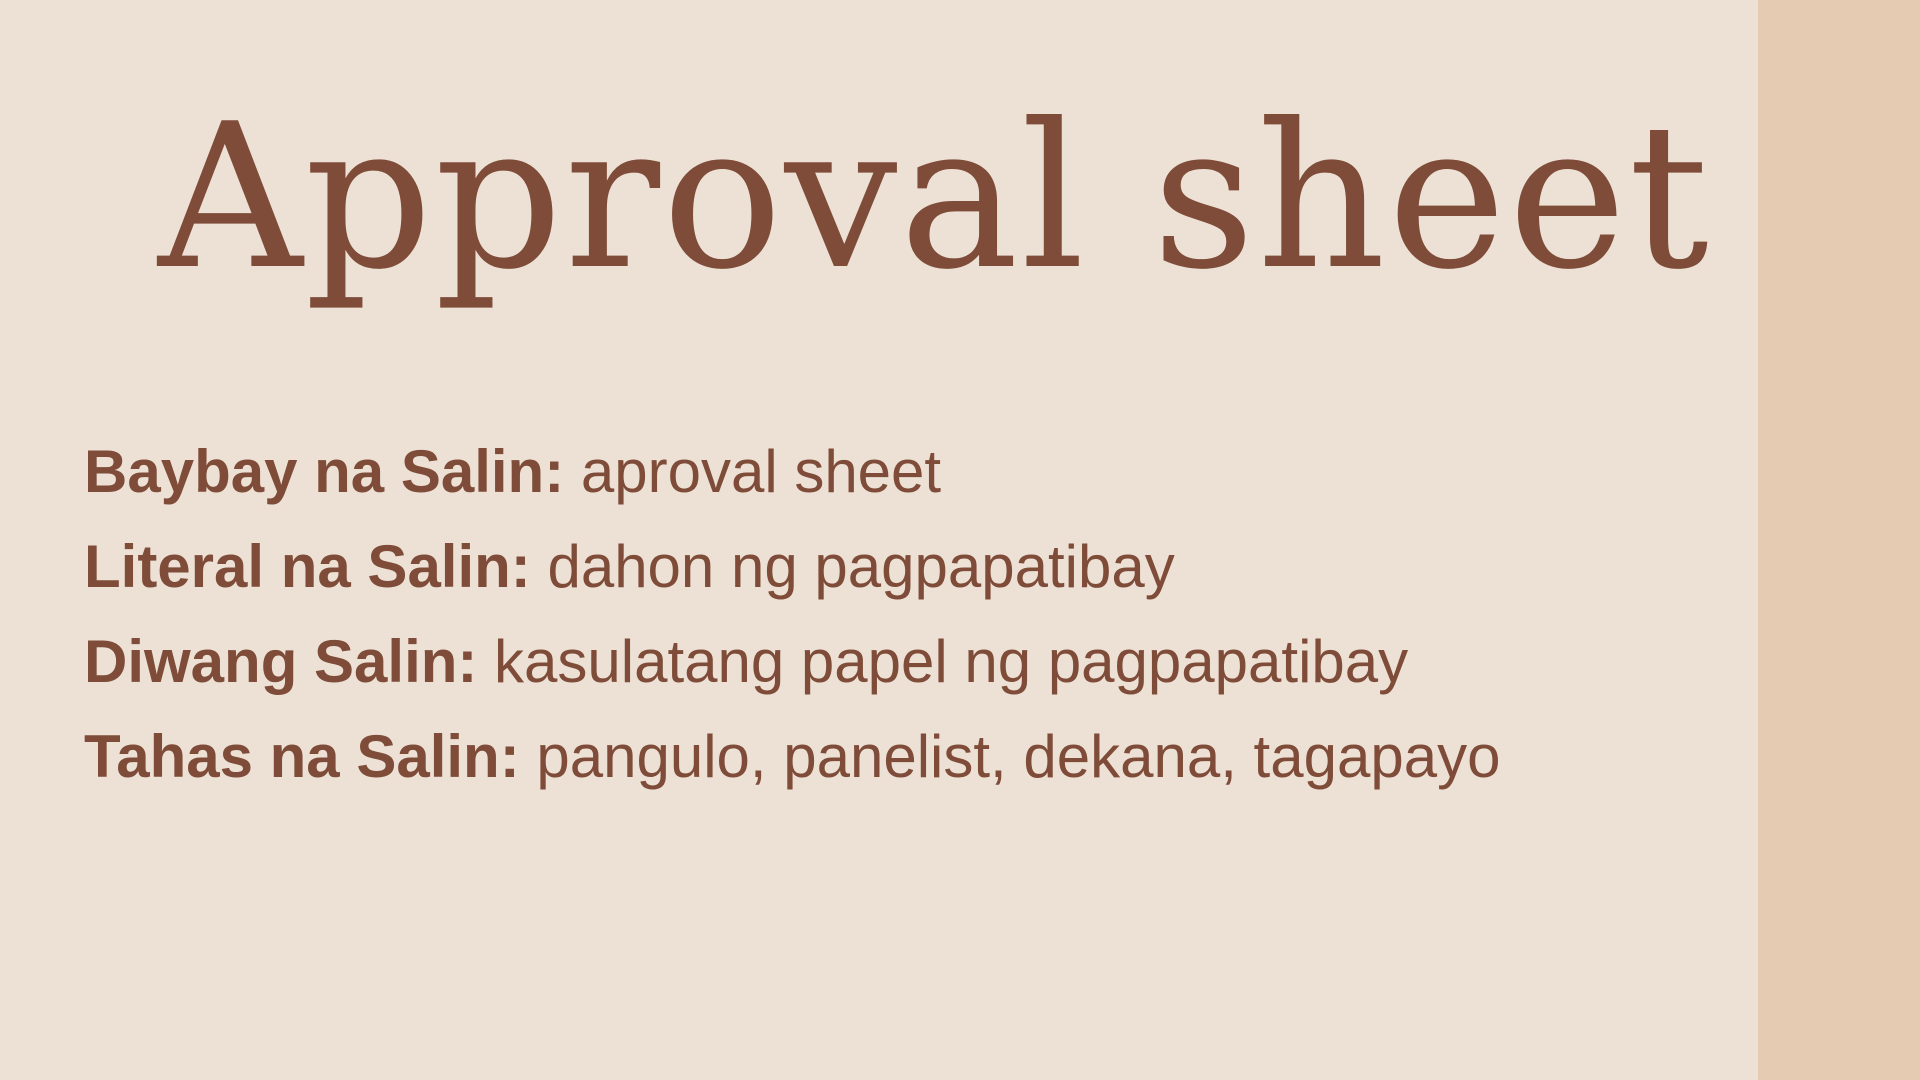 Image resolution: width=1920 pixels, height=1080 pixels. What do you see at coordinates (332, 471) in the screenshot?
I see `term-label: Baybay na Salin:` at bounding box center [332, 471].